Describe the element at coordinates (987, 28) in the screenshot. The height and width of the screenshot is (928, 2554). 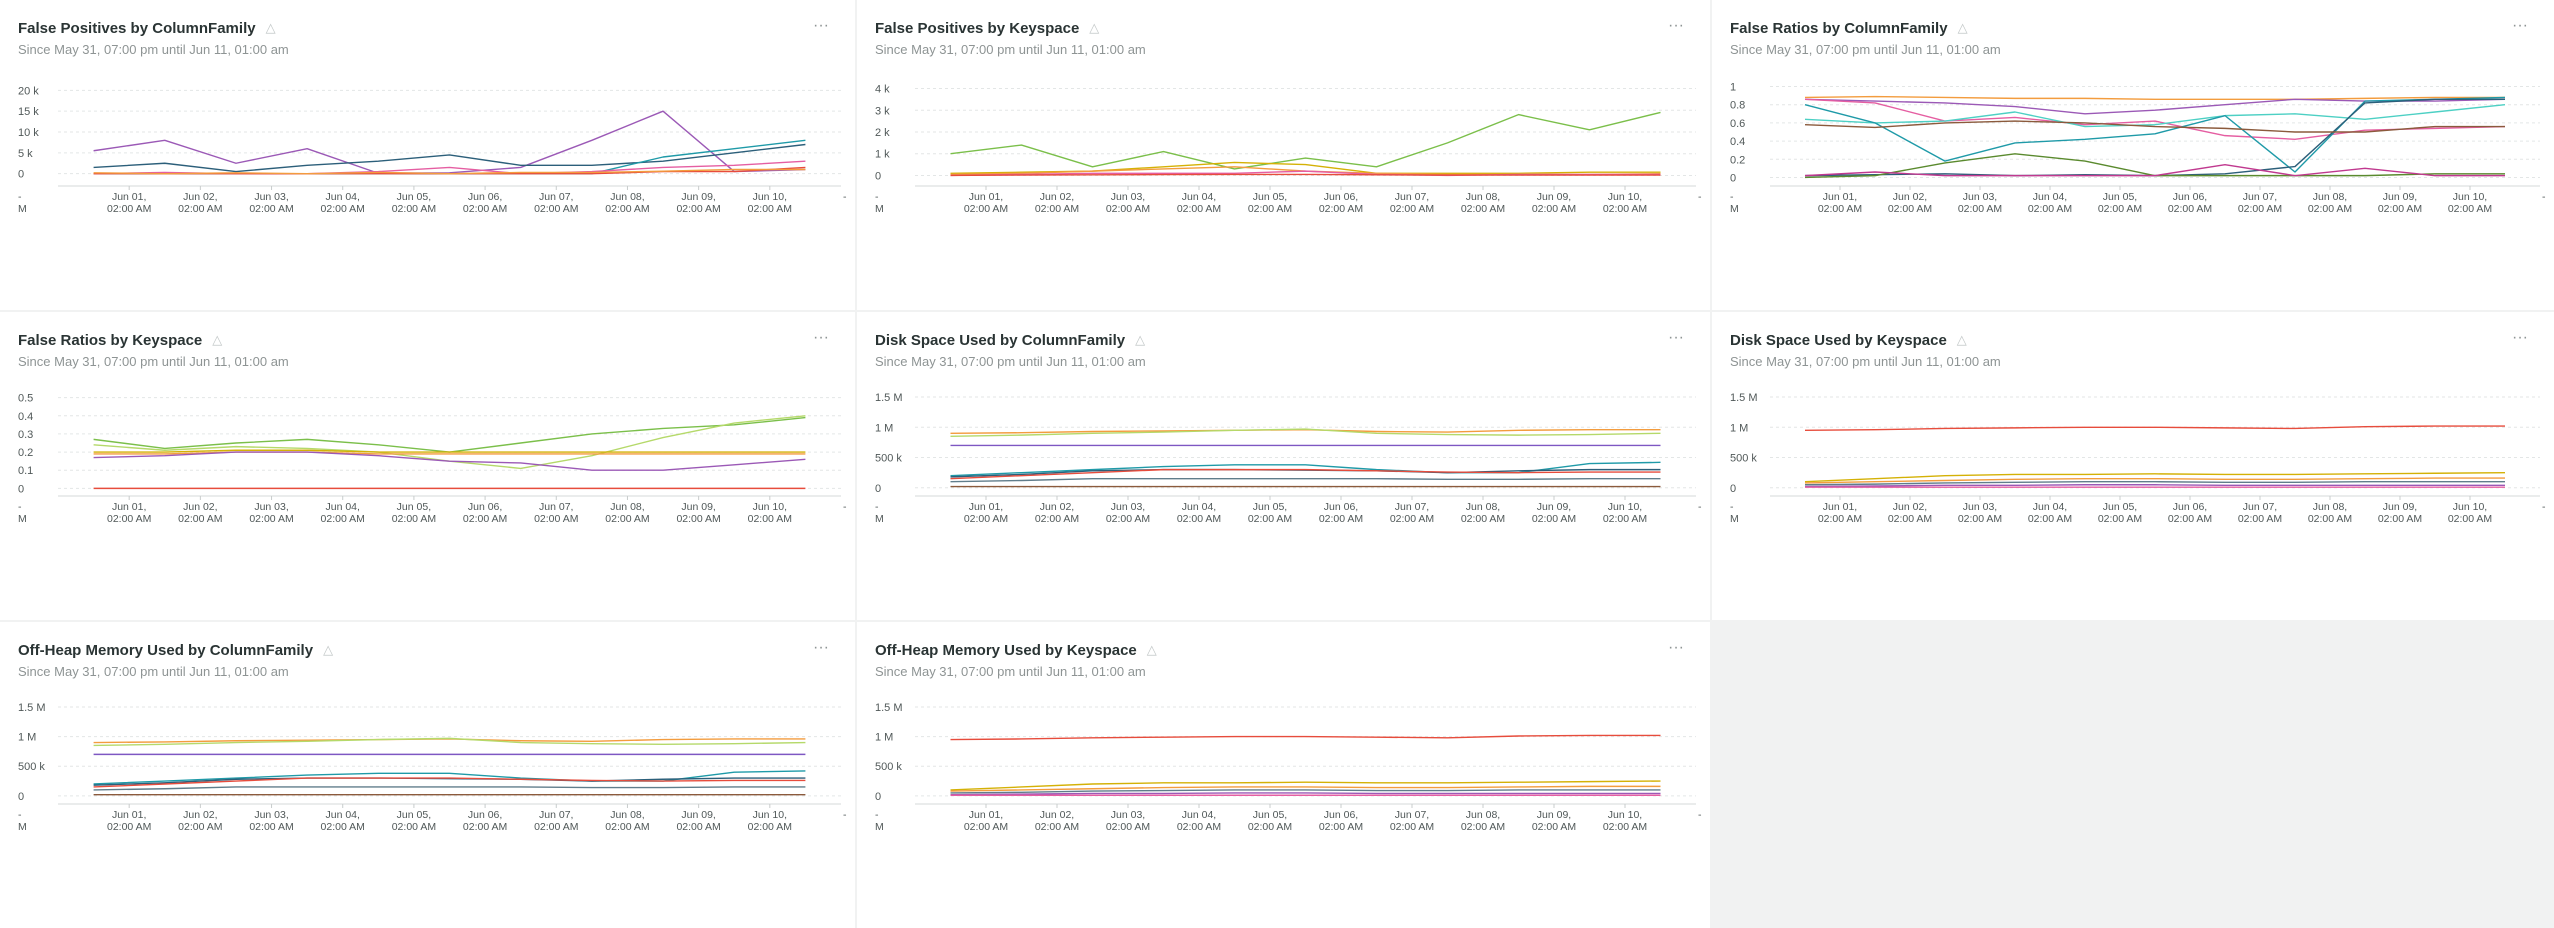
I see `chart-title: False Positives by Keyspace △` at that location.